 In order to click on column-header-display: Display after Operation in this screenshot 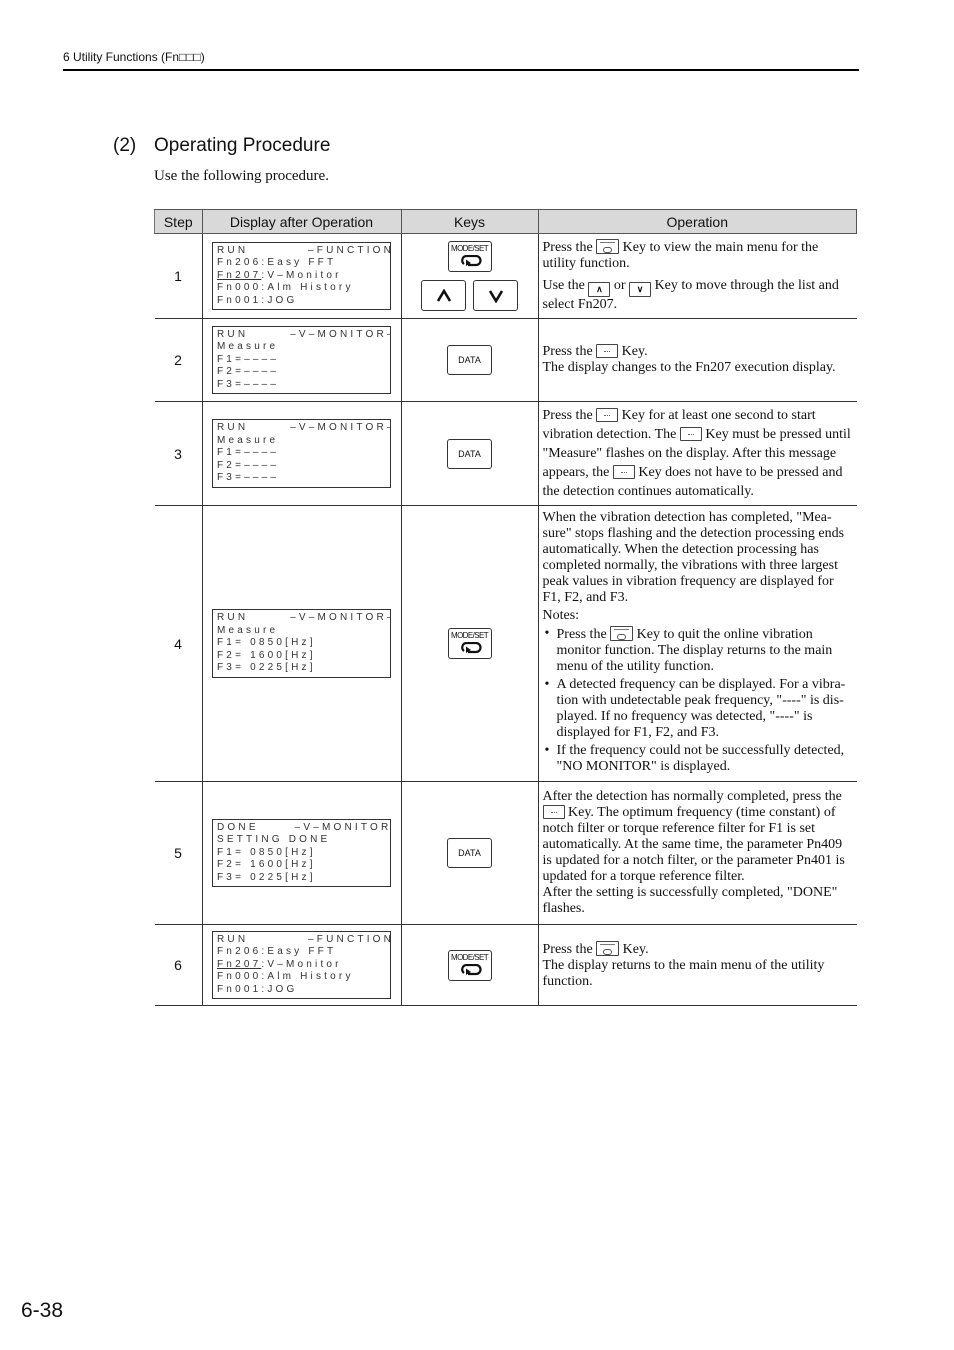, I will do `click(301, 221)`.